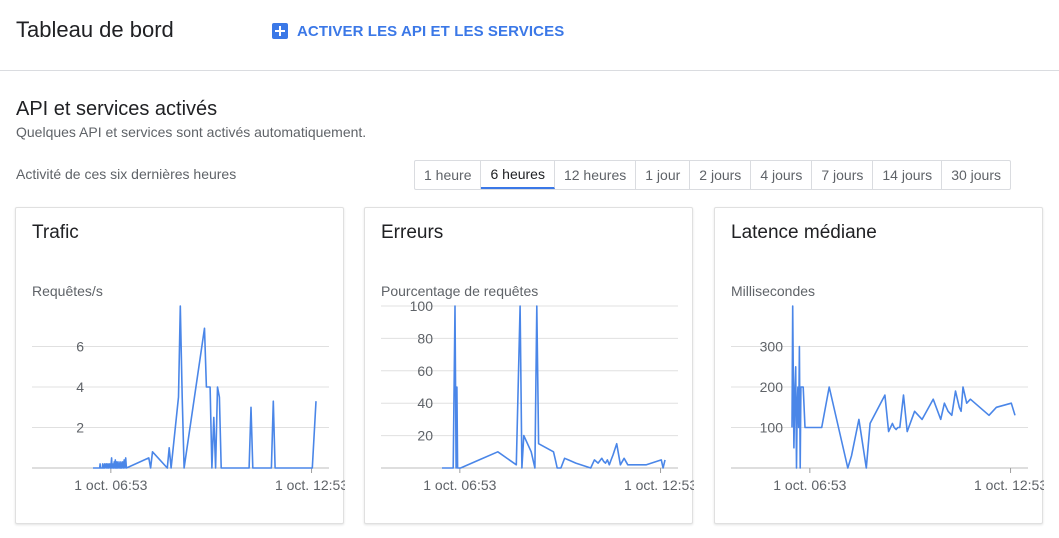 The width and height of the screenshot is (1059, 538). I want to click on enable-apis-label: ACTIVER LES API ET LES SERVICES, so click(431, 31).